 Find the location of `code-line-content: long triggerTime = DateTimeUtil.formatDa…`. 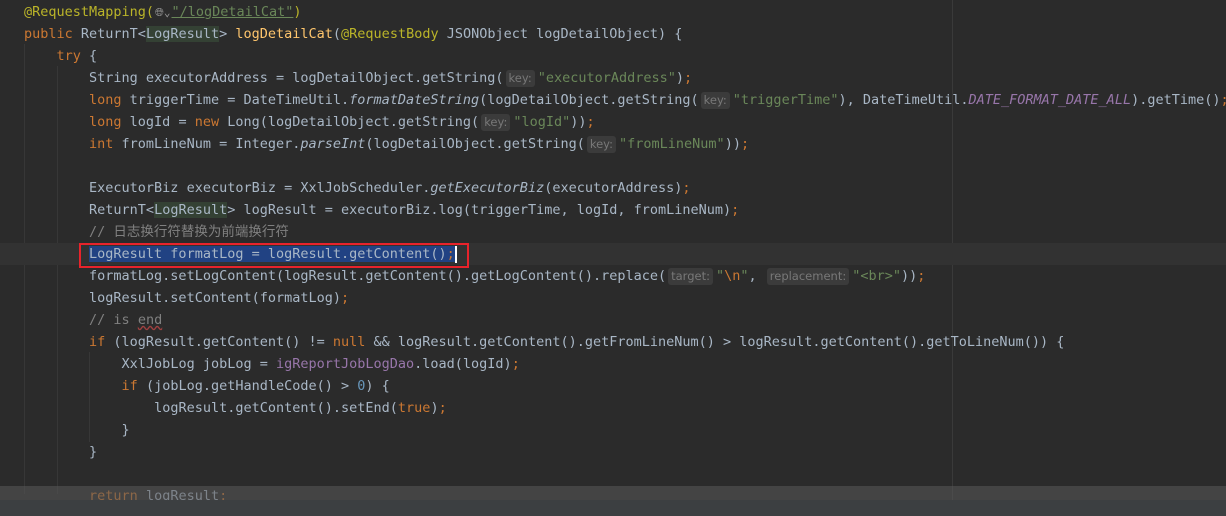

code-line-content: long triggerTime = DateTimeUtil.formatDa… is located at coordinates (657, 100).